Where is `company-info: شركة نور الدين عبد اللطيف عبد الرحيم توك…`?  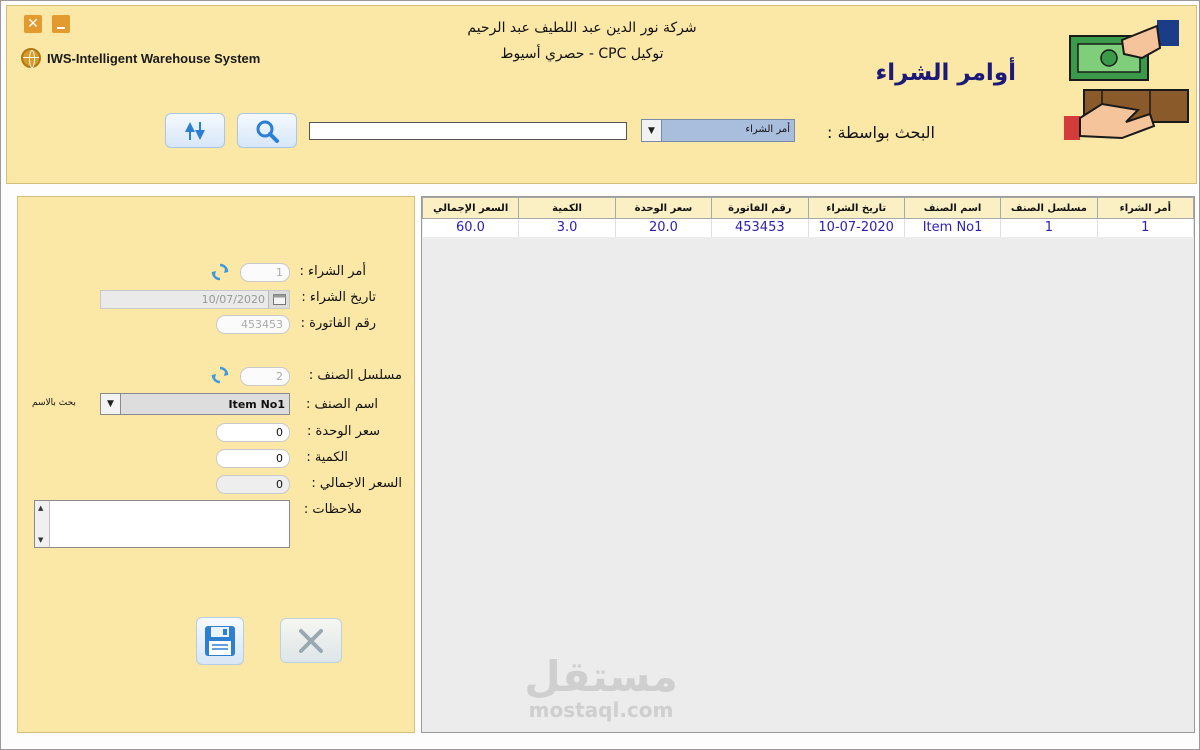 company-info: شركة نور الدين عبد اللطيف عبد الرحيم توك… is located at coordinates (582, 41).